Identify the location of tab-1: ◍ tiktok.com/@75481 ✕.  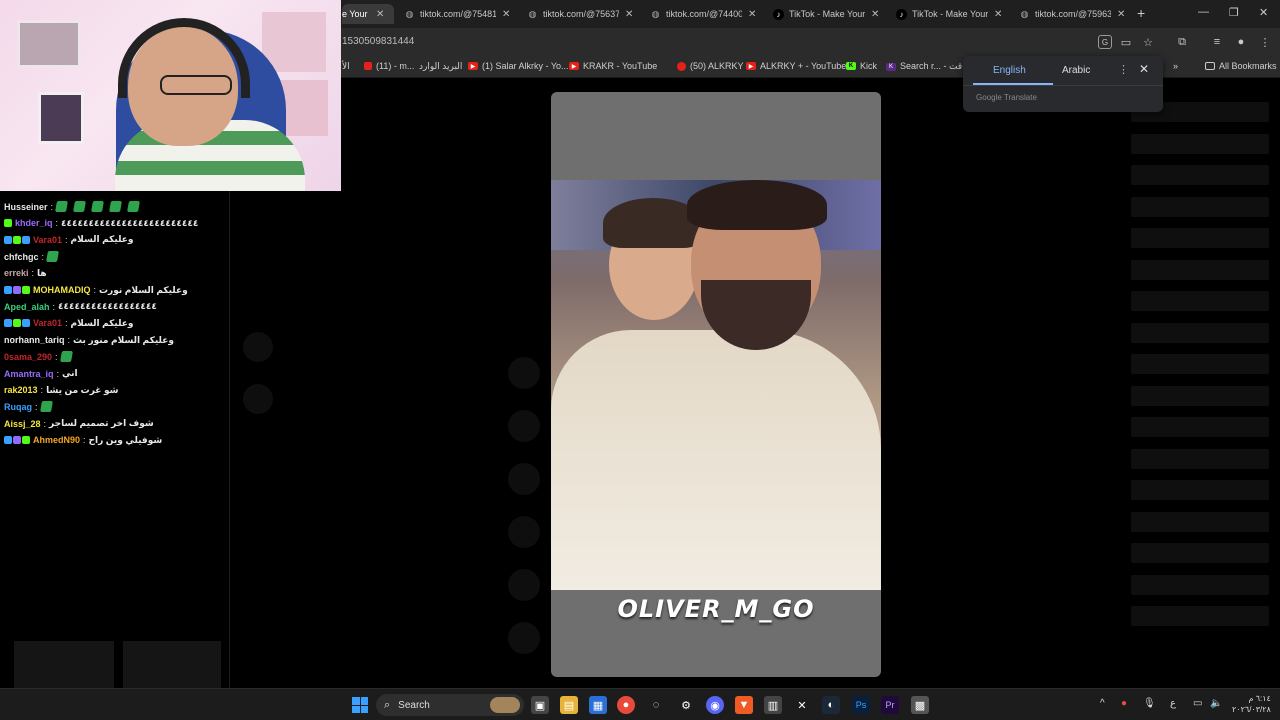
(461, 14).